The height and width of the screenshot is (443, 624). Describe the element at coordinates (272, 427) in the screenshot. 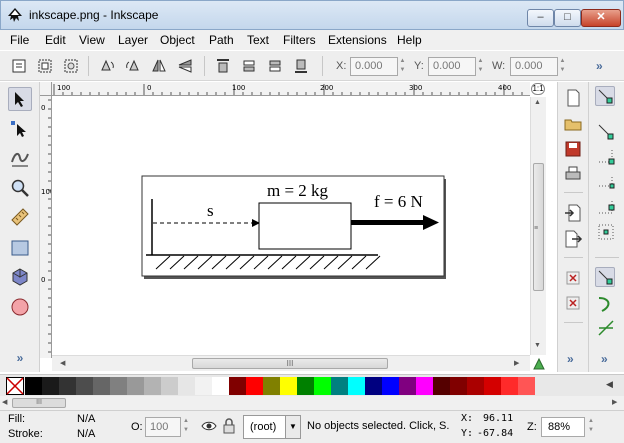

I see `layer-dropdown: (root) ▼` at that location.